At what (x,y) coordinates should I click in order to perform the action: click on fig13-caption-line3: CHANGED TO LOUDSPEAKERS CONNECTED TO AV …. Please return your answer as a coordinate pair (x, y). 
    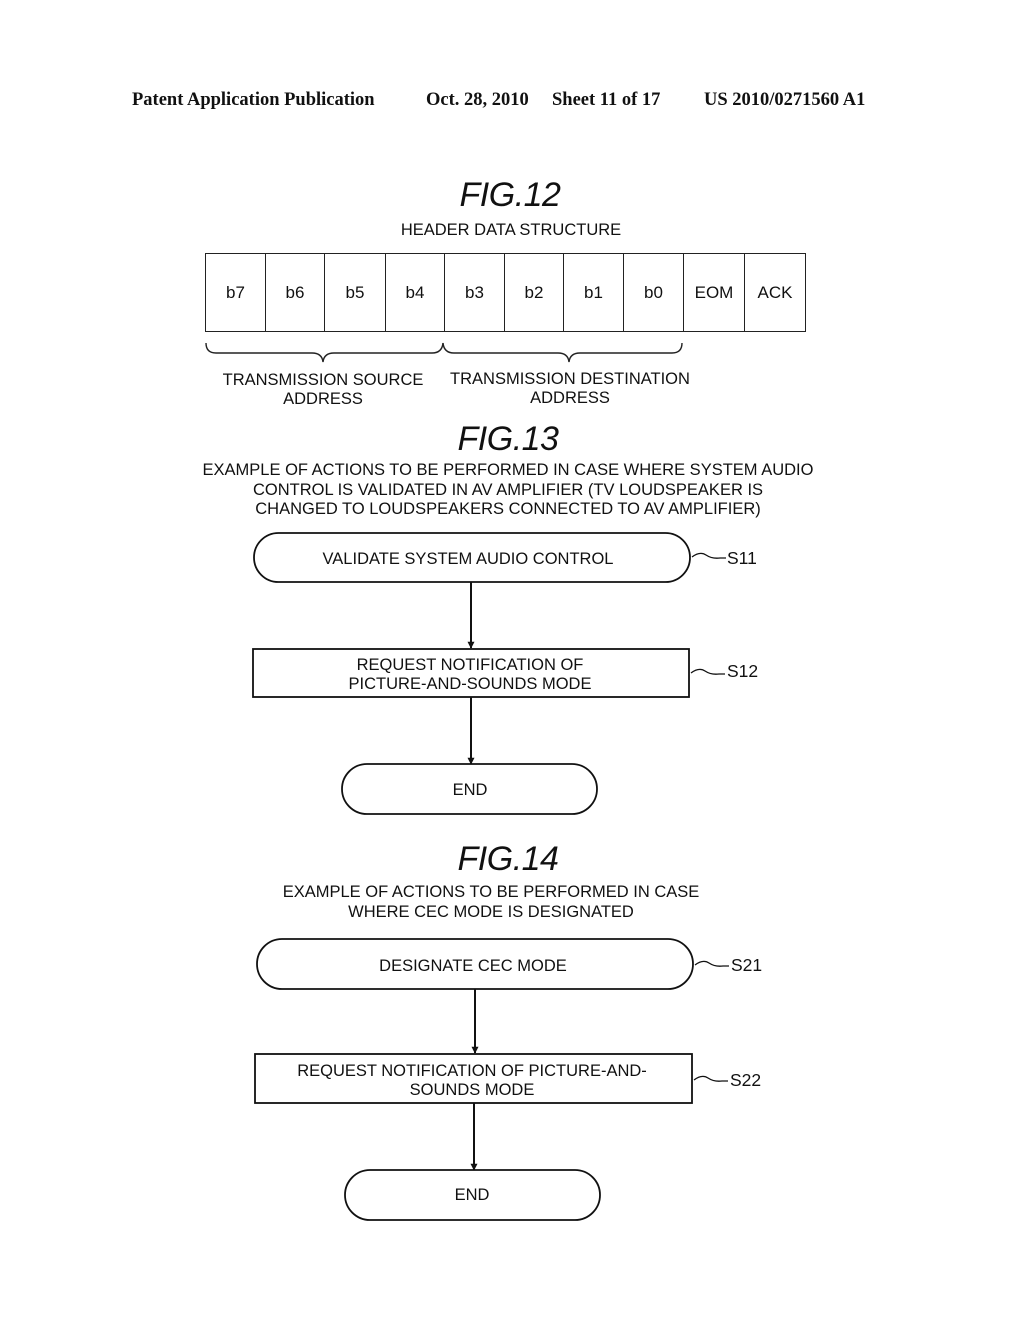
    Looking at the image, I should click on (508, 509).